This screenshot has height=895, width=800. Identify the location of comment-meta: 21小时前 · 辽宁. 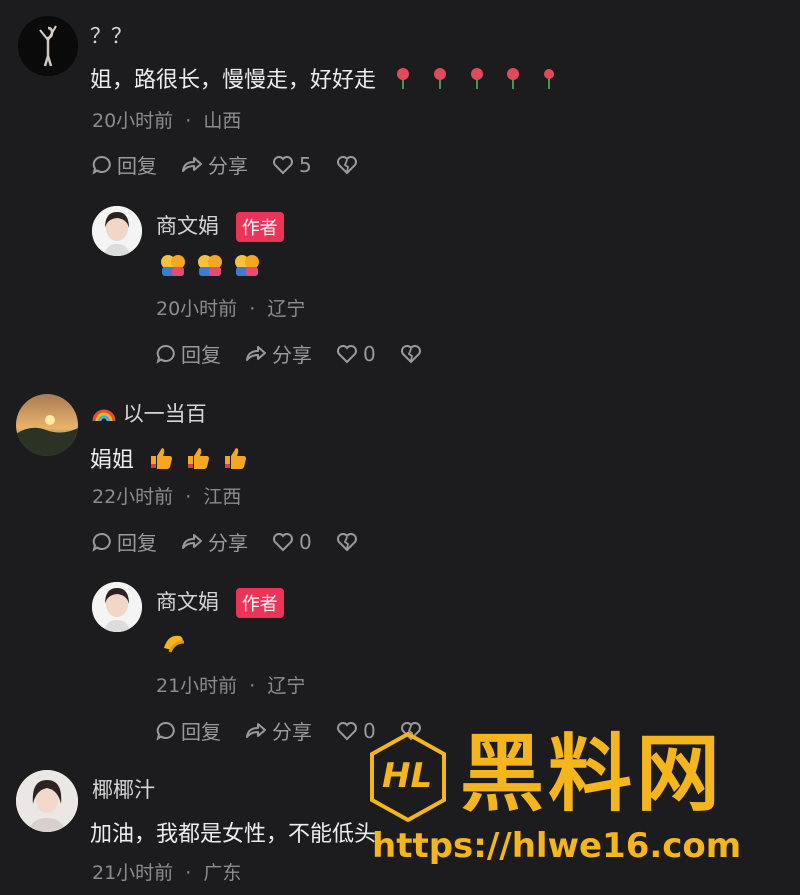
(230, 684).